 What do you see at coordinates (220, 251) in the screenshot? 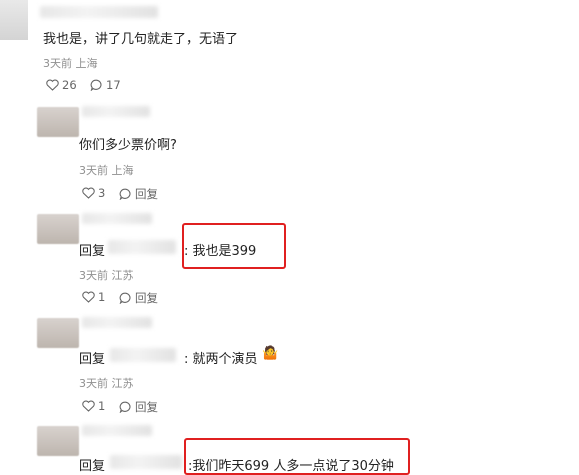
I see `reply-text: : 我也是399` at bounding box center [220, 251].